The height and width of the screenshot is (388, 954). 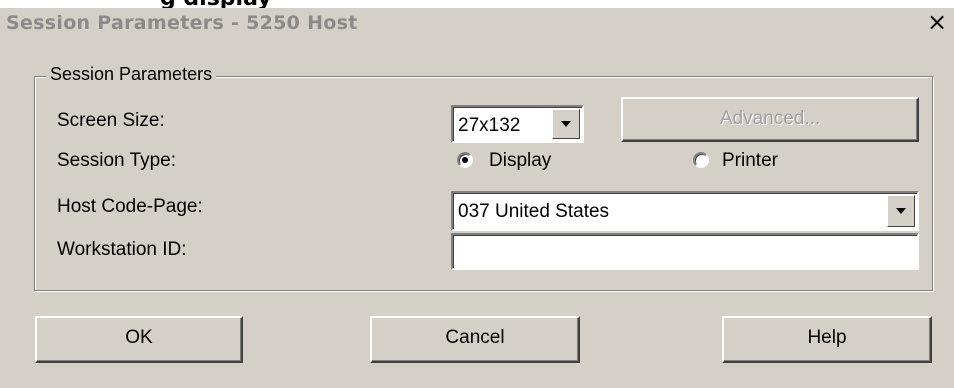 I want to click on screen-size-select: 27x132, so click(x=517, y=124).